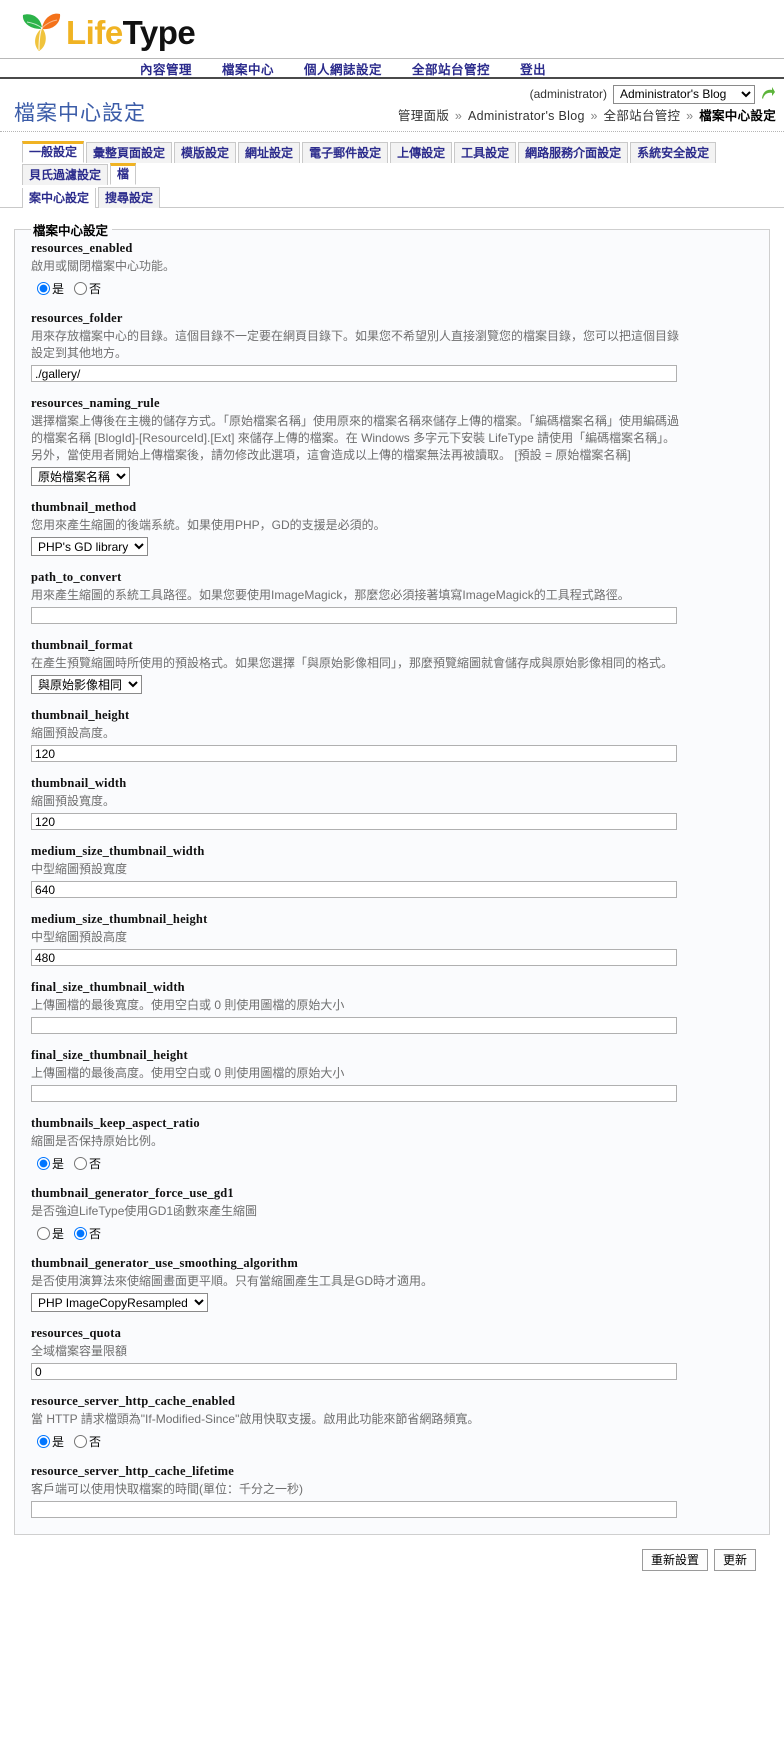  What do you see at coordinates (208, 525) in the screenshot?
I see `setting-description: 您用來產生縮圖的後端系統。如果使用PHP，GD的支援是必須的。` at bounding box center [208, 525].